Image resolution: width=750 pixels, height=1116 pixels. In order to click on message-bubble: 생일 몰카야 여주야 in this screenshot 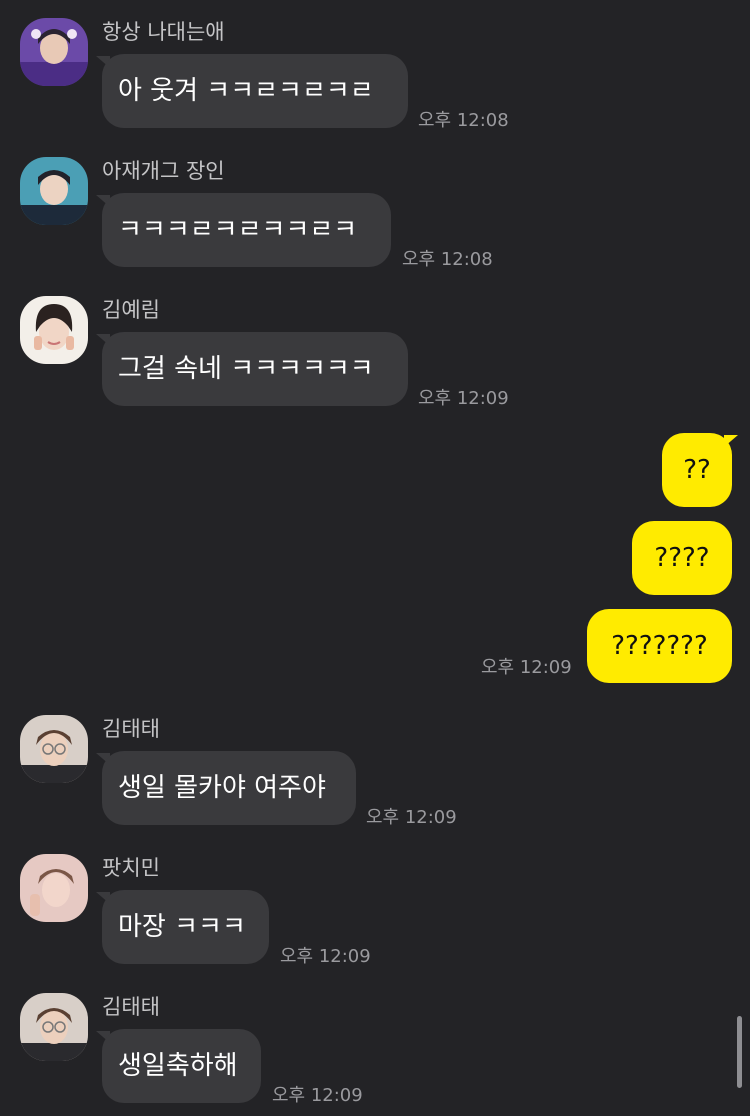, I will do `click(229, 788)`.